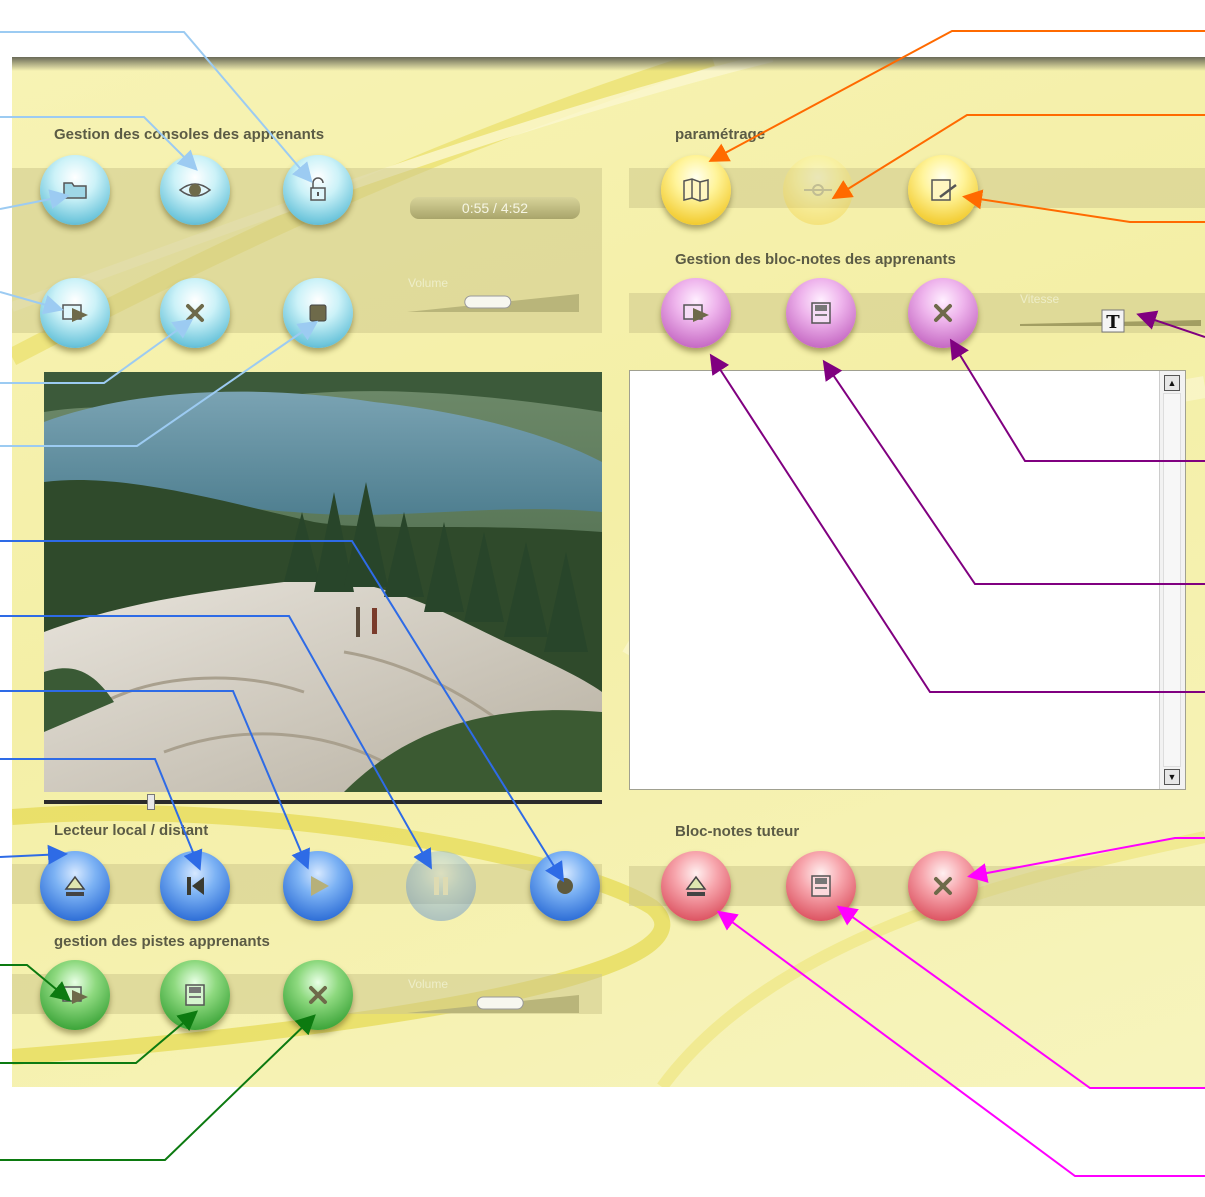  Describe the element at coordinates (1020, 997) in the screenshot. I see `callout-tuteur-save` at that location.